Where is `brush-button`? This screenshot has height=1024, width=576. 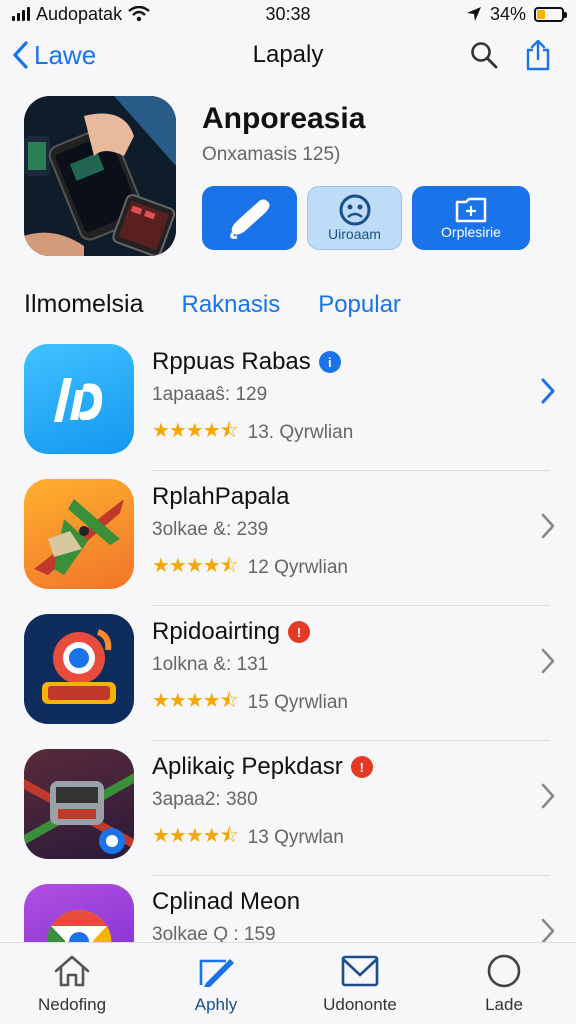
brush-button is located at coordinates (249, 218).